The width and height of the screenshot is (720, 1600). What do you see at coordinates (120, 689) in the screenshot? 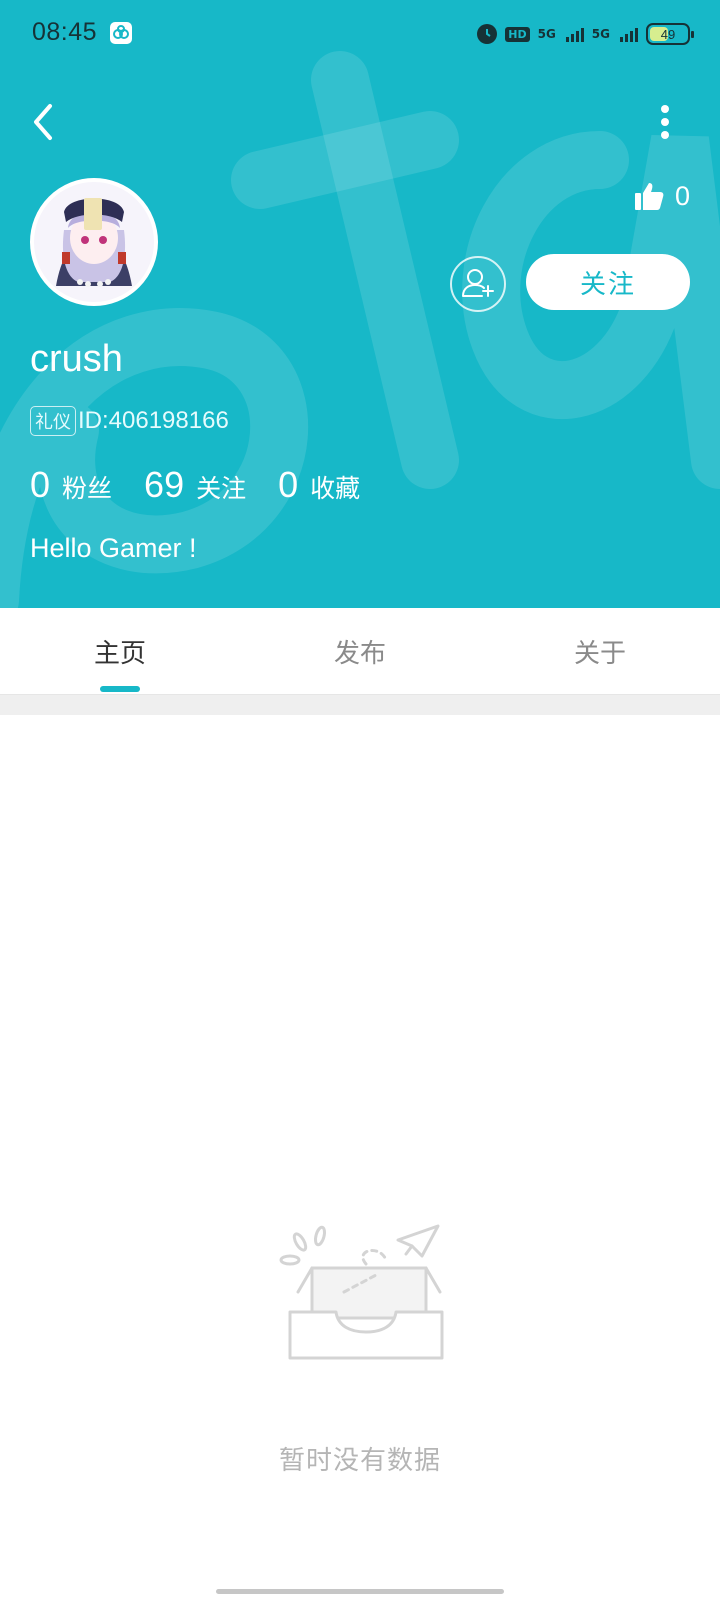
I see `tab-active-indicator` at bounding box center [120, 689].